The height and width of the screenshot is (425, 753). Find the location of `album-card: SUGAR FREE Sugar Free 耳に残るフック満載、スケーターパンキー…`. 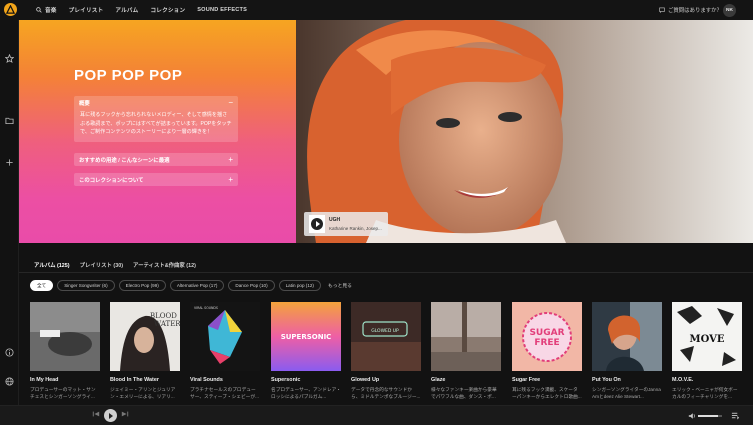

album-card: SUGAR FREE Sugar Free 耳に残るフック満載、スケーターパンキー… is located at coordinates (547, 351).